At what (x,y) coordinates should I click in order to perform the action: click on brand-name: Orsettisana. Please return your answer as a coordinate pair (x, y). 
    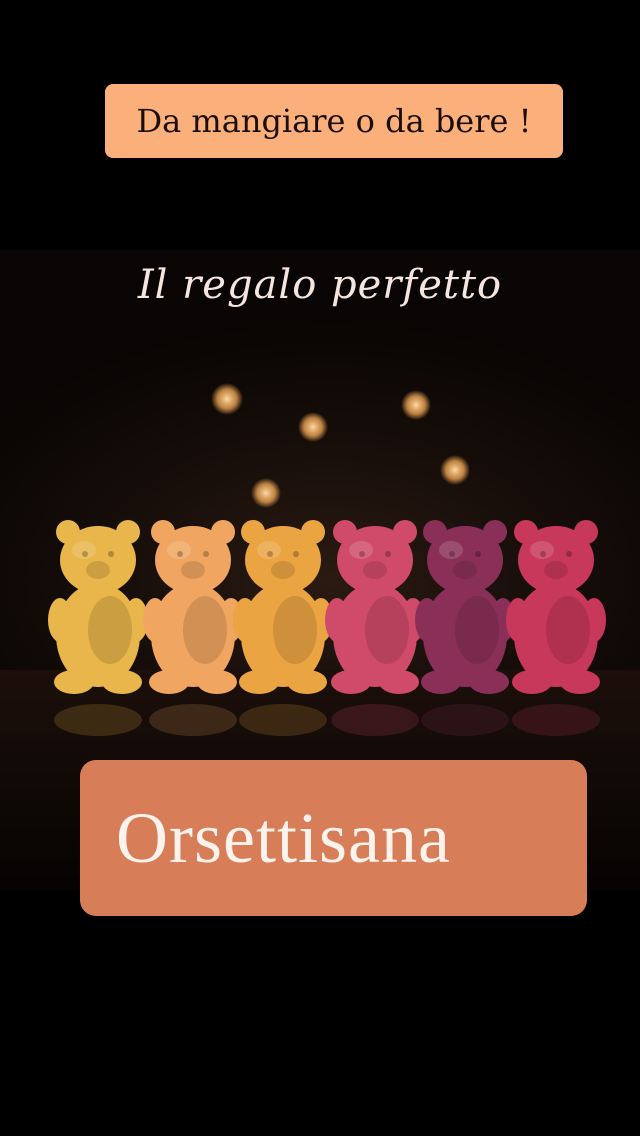
    Looking at the image, I should click on (283, 837).